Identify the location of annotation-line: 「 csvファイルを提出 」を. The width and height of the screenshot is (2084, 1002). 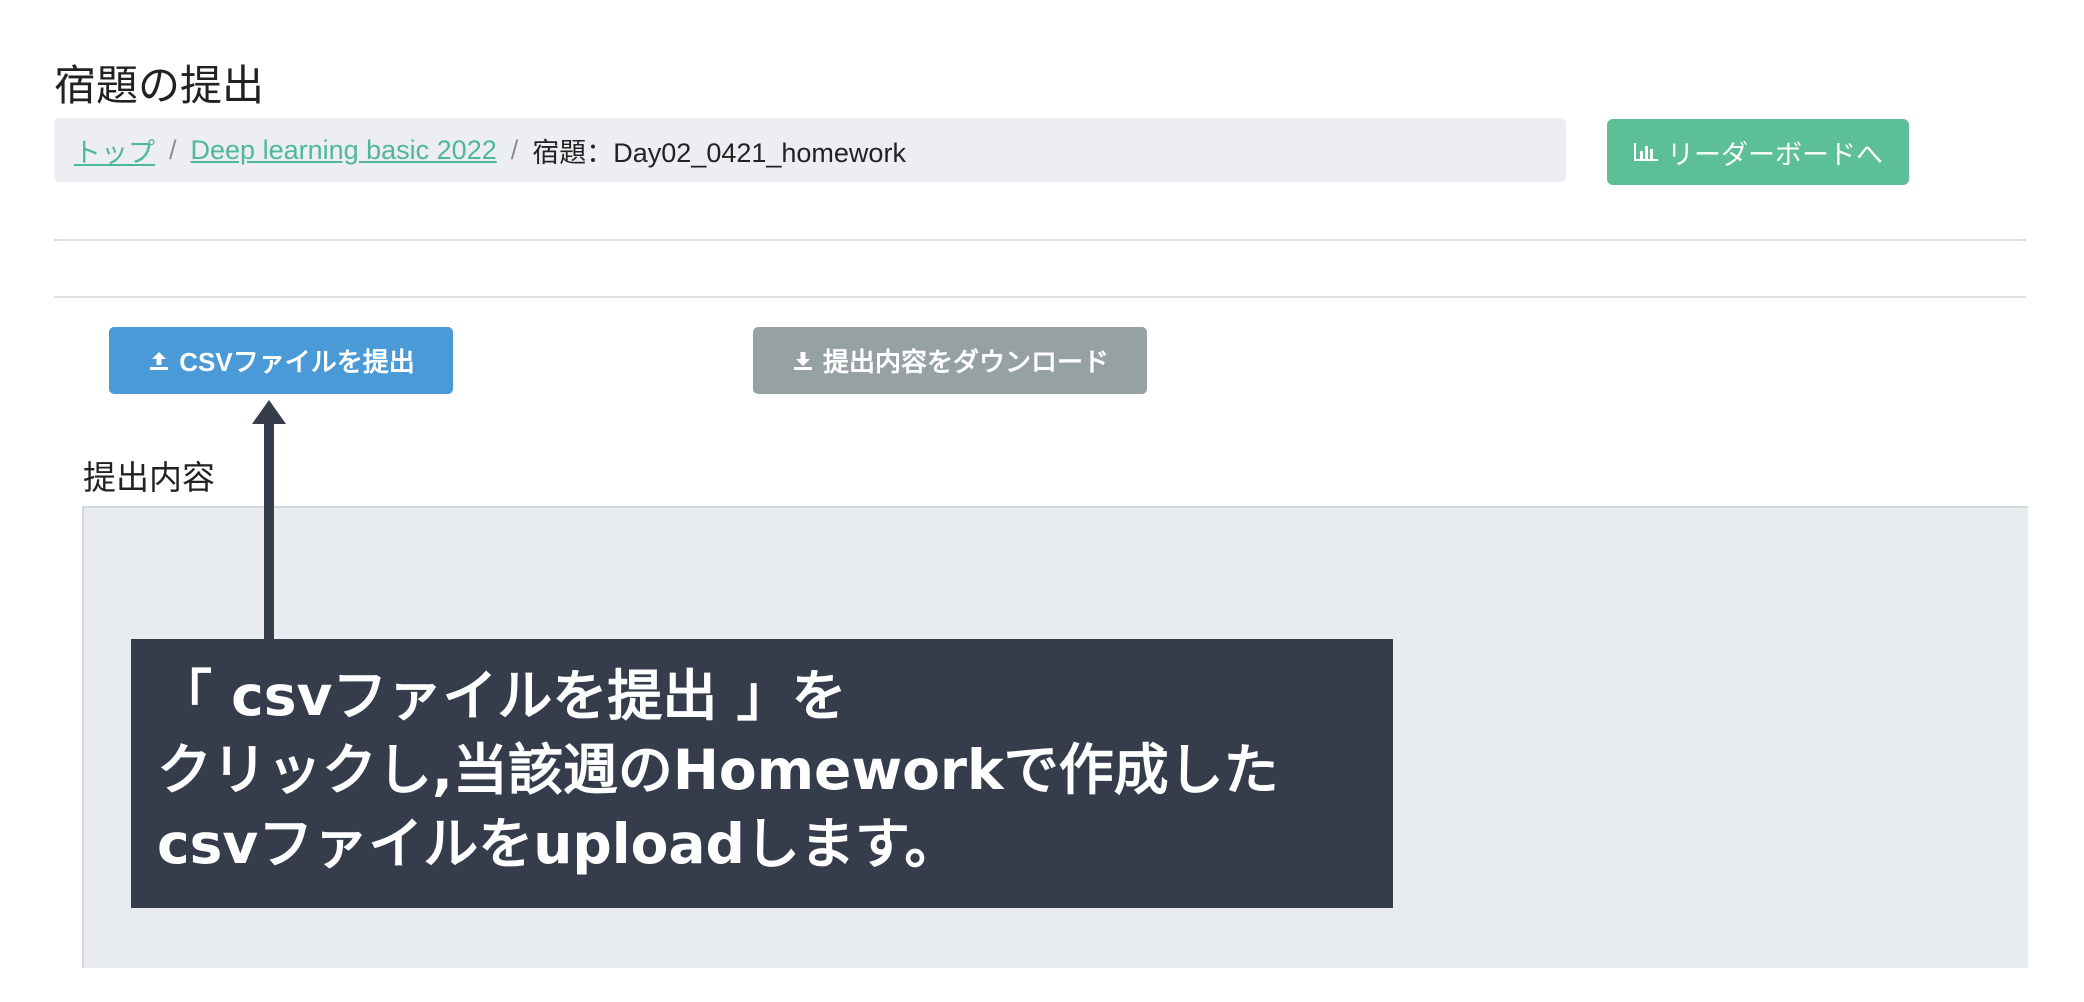
(502, 696).